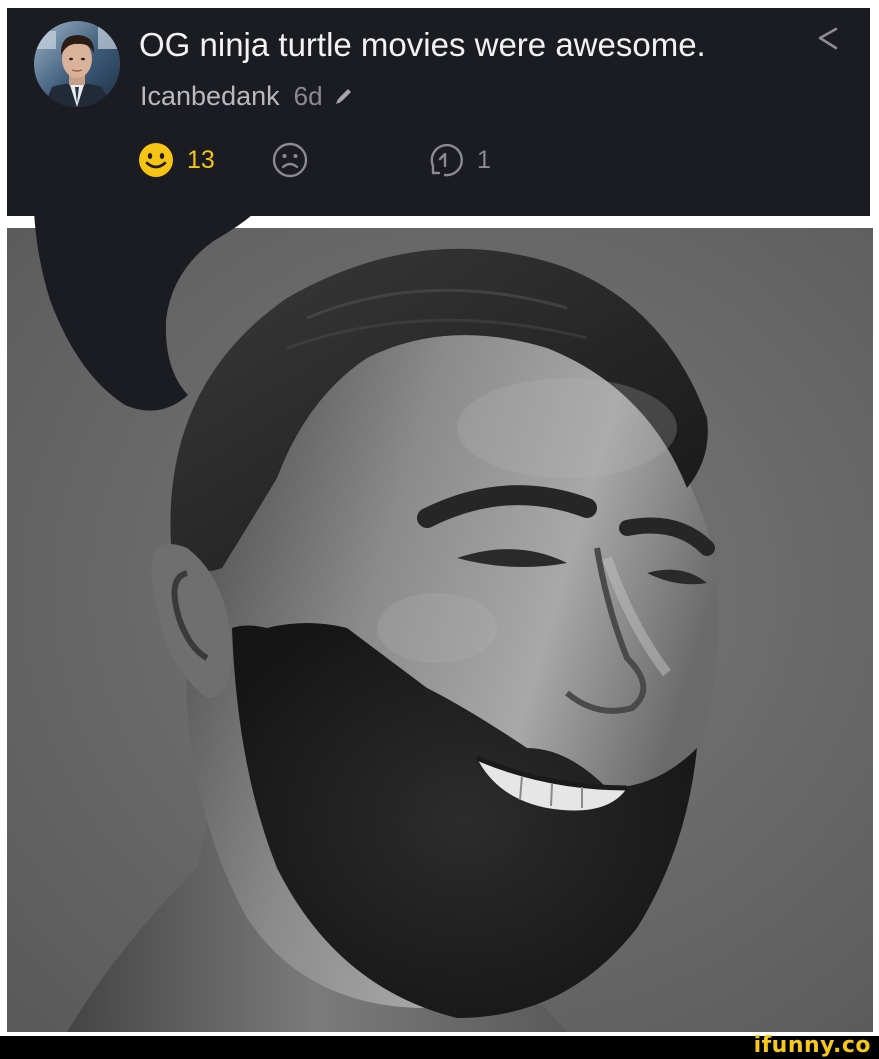 This screenshot has width=879, height=1059. What do you see at coordinates (176, 160) in the screenshot?
I see `smile-button: 13` at bounding box center [176, 160].